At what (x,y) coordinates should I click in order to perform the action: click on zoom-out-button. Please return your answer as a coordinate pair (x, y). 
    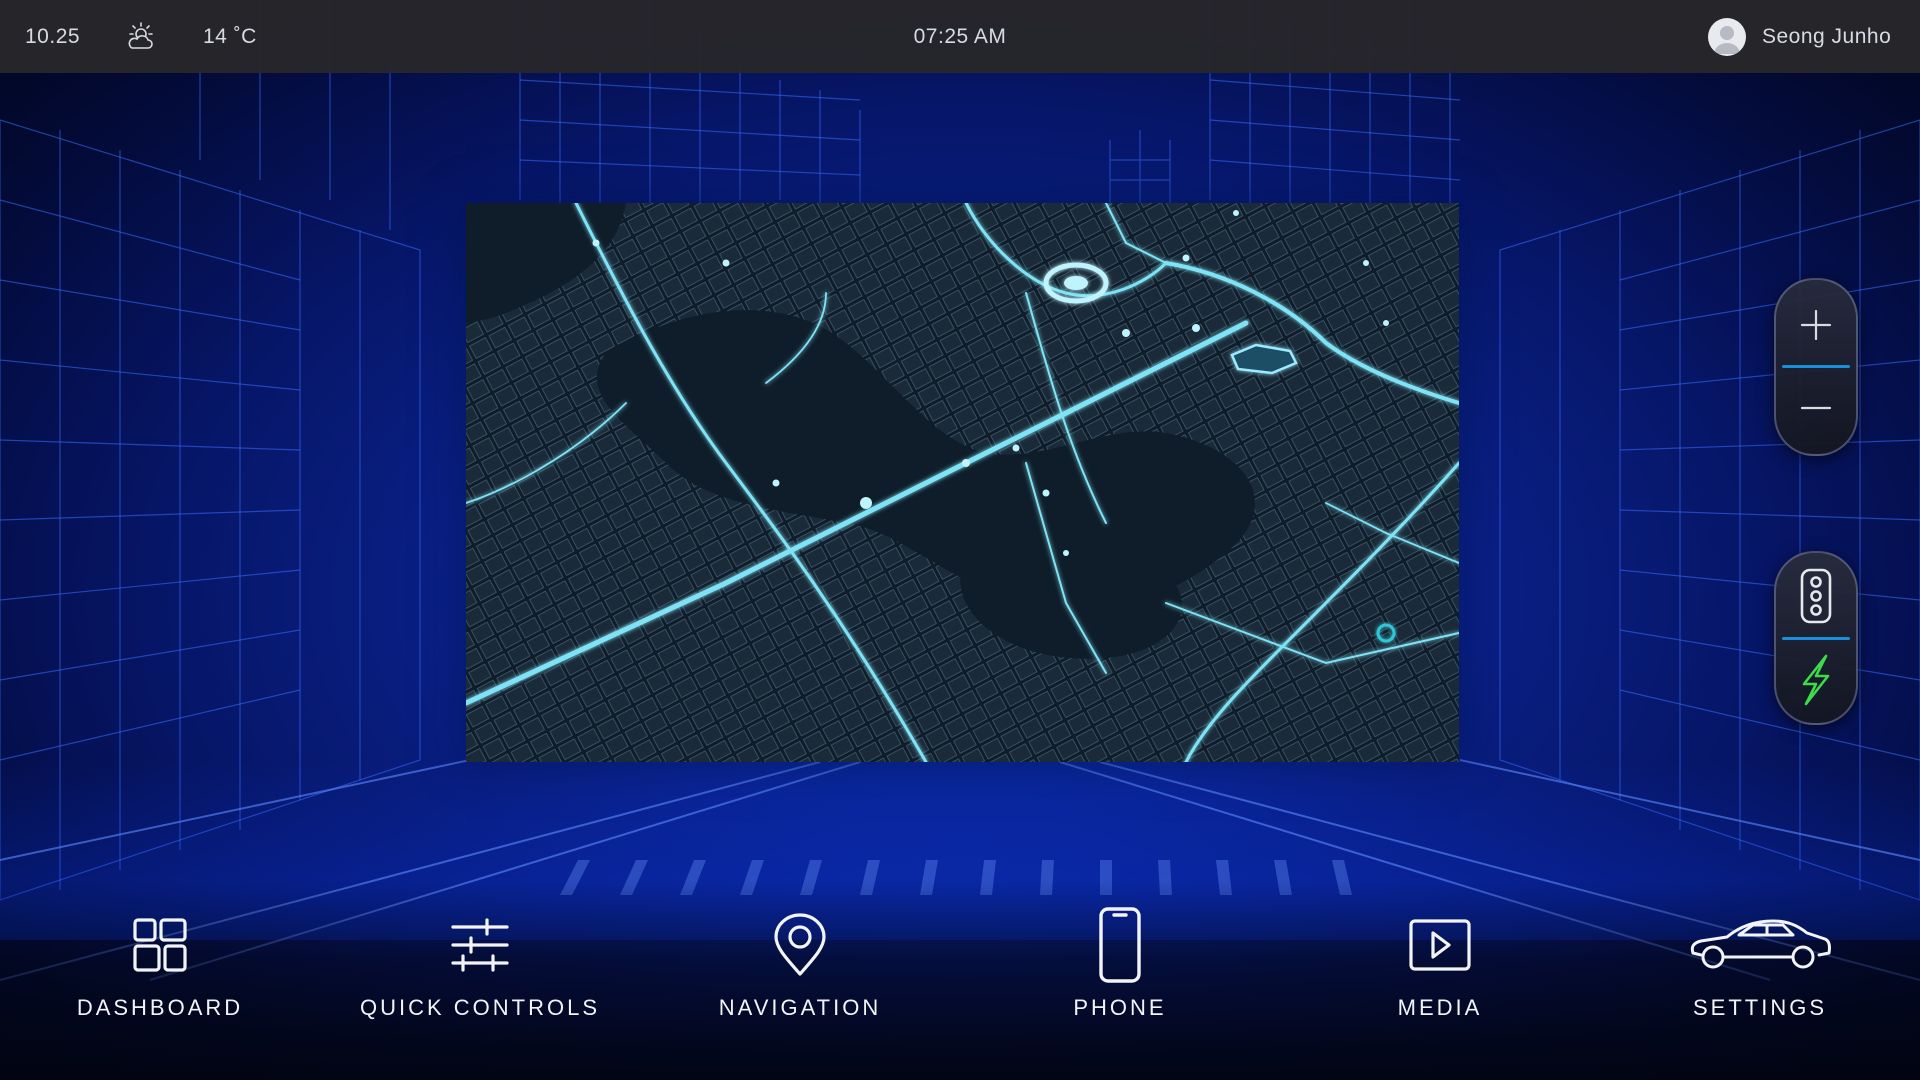
    Looking at the image, I should click on (1816, 408).